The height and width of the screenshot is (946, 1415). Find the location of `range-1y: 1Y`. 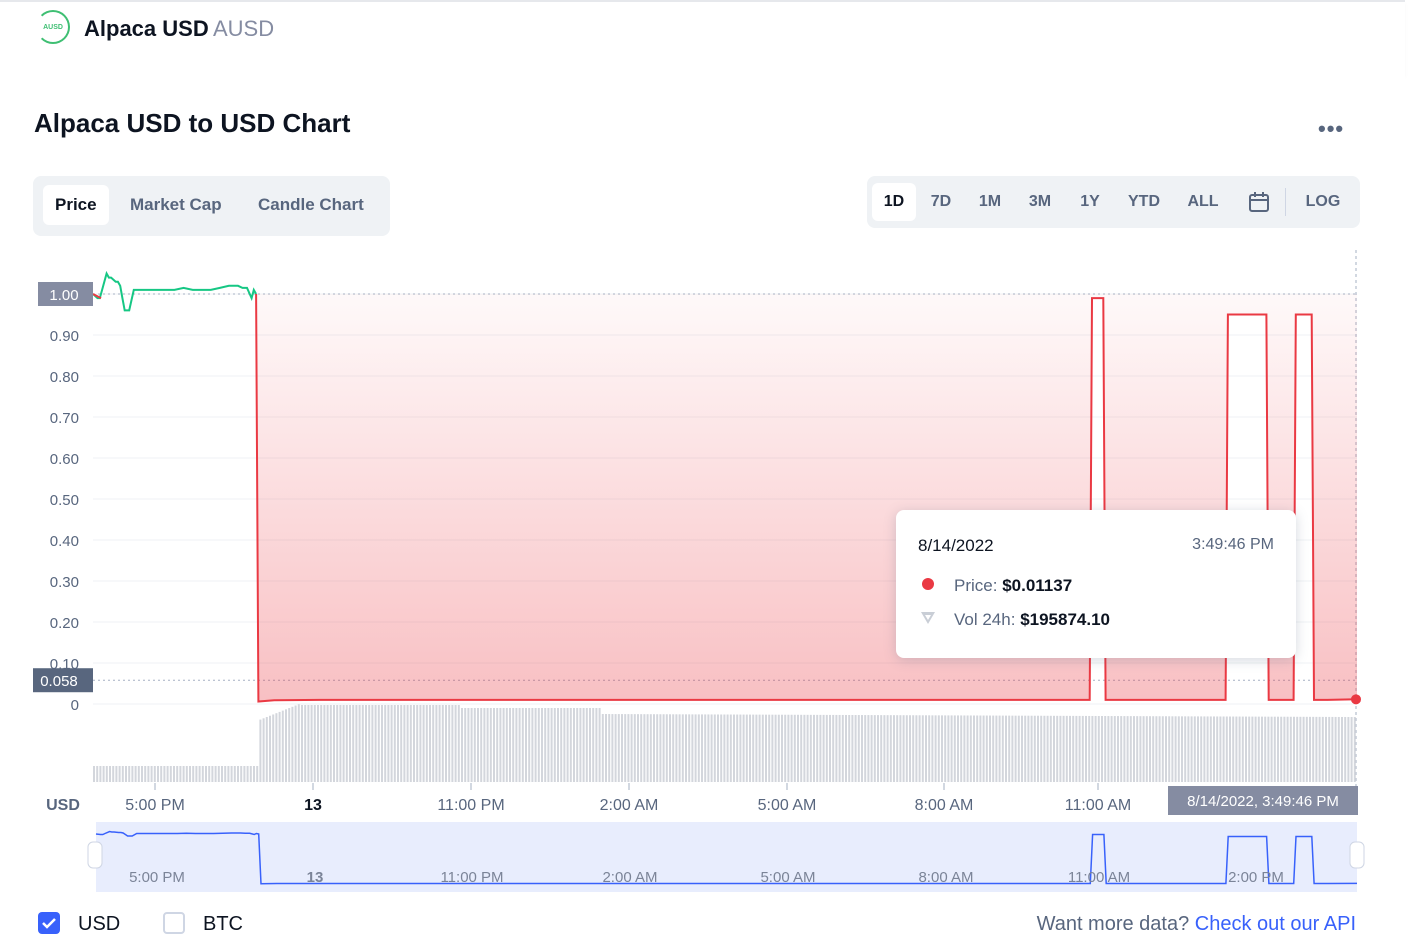

range-1y: 1Y is located at coordinates (1090, 202).